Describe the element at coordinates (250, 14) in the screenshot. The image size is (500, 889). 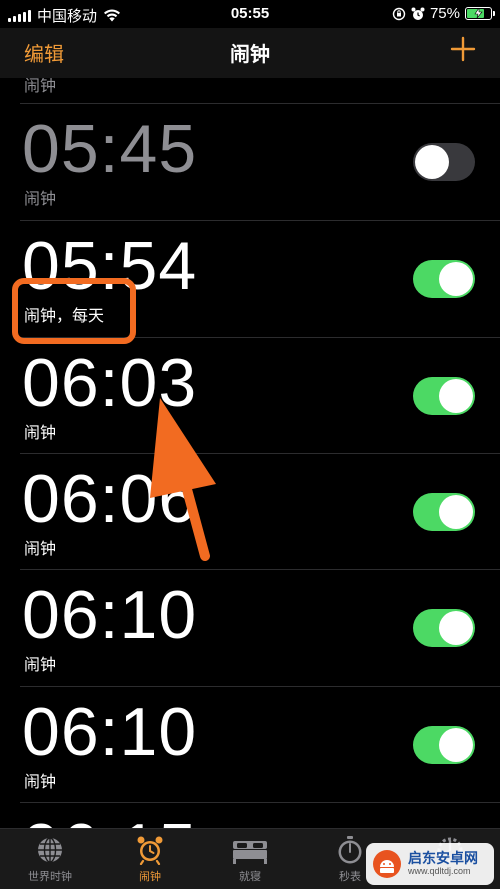
I see `status-bar: 中国移动 05:55 75%` at that location.